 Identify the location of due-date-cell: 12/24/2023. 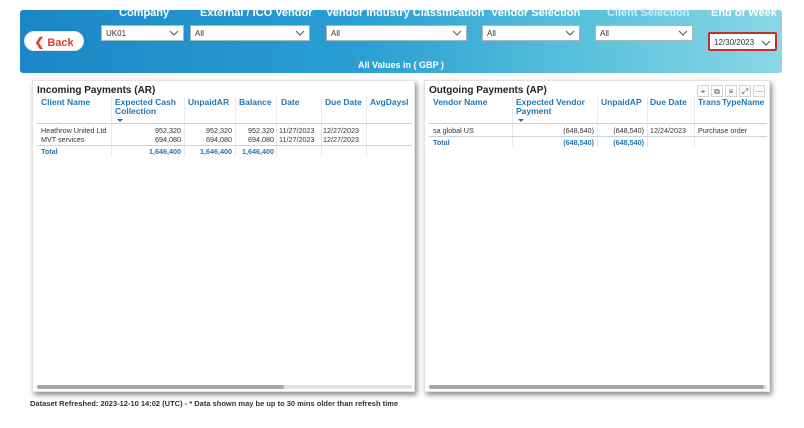
(668, 130).